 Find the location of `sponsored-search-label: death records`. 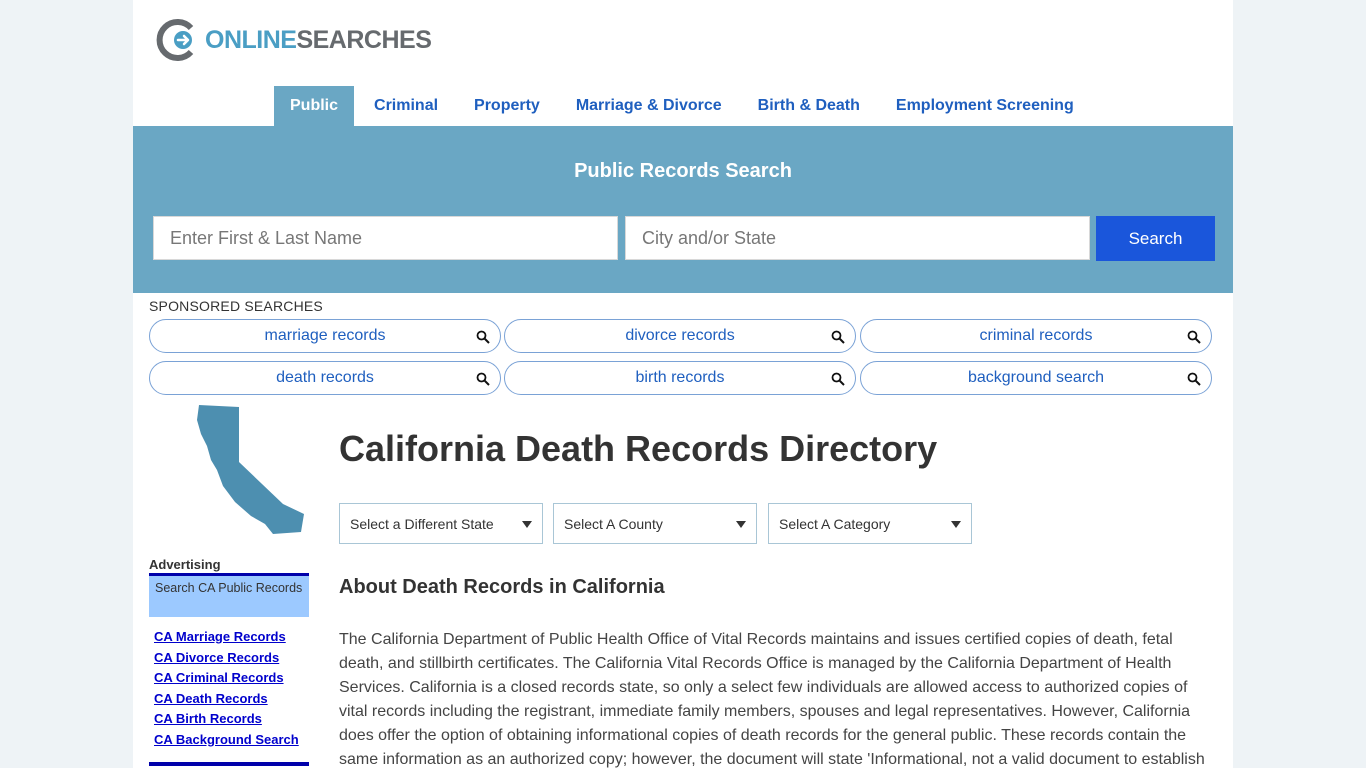

sponsored-search-label: death records is located at coordinates (325, 377).